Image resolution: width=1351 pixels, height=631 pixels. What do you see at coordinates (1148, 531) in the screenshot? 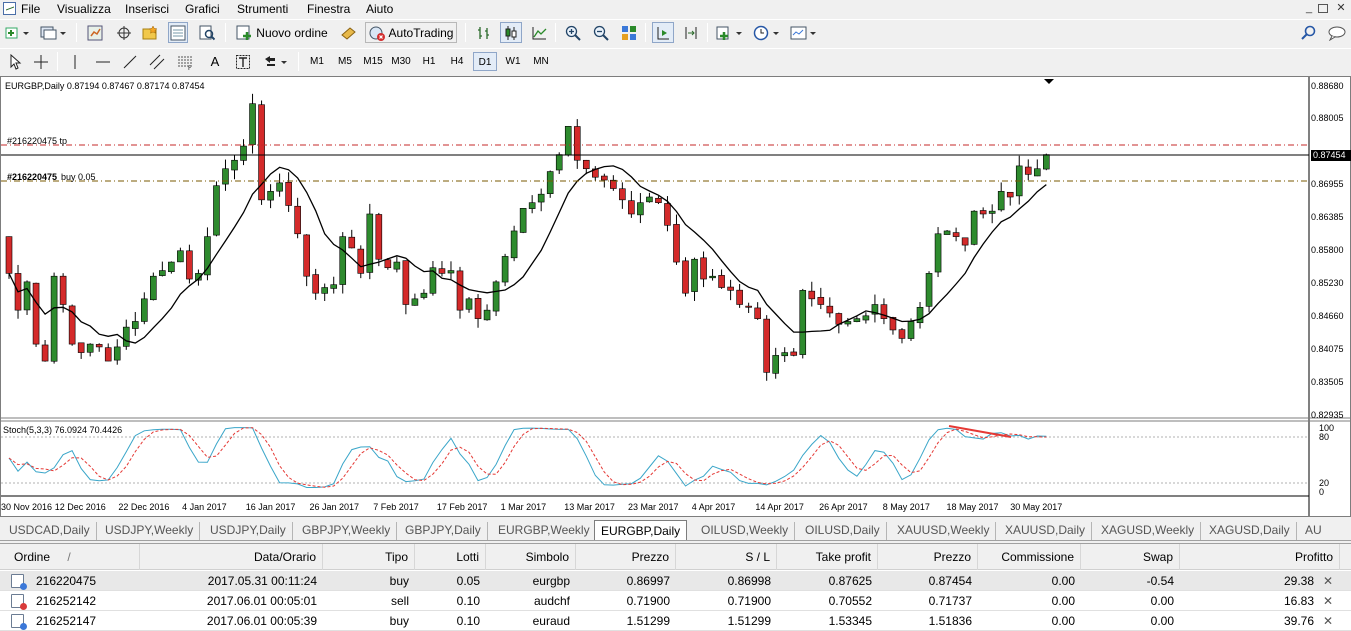
I see `tab-xagusd-weekly: XAGUSD,Weekly` at bounding box center [1148, 531].